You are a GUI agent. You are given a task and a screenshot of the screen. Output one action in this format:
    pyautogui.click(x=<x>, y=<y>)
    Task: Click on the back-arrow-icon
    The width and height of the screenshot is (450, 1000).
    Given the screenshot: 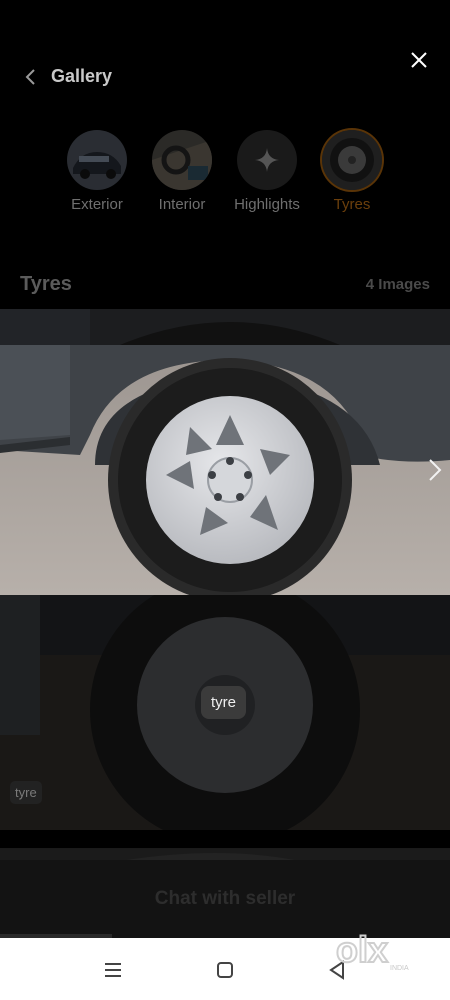 What is the action you would take?
    pyautogui.click(x=31, y=77)
    